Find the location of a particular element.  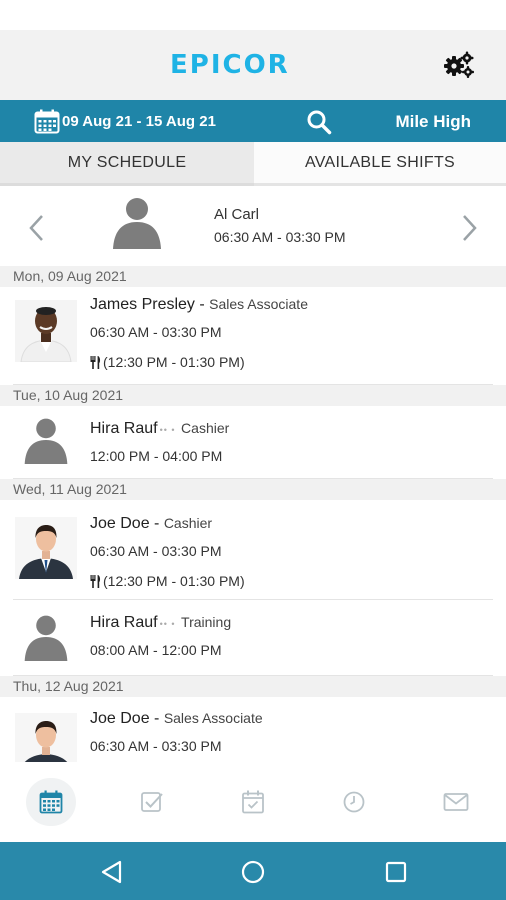

epicor-logo: EPICOR is located at coordinates (230, 64).